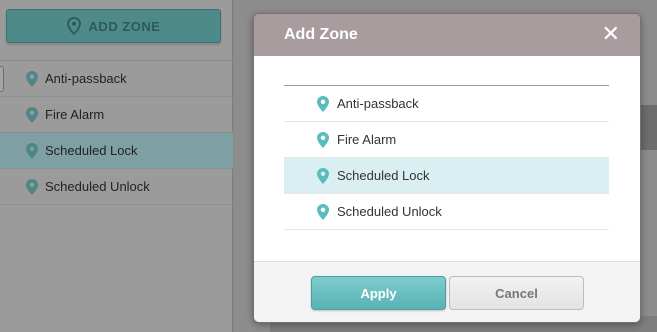 The width and height of the screenshot is (657, 332). I want to click on main-content-scroll-edge, so click(648, 127).